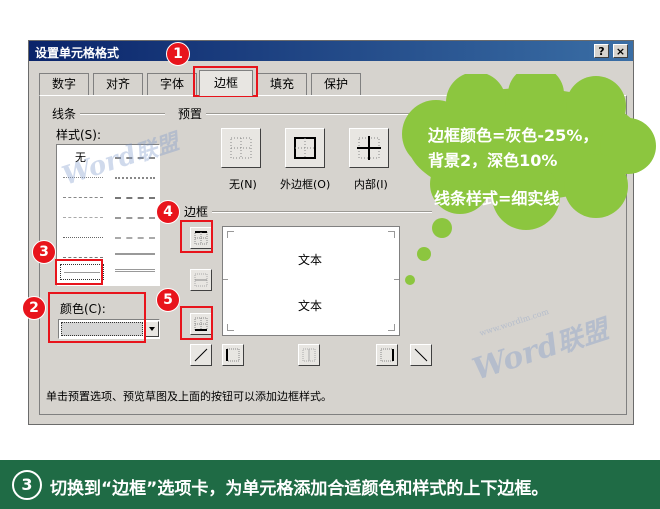  I want to click on preset-outline-button, so click(305, 148).